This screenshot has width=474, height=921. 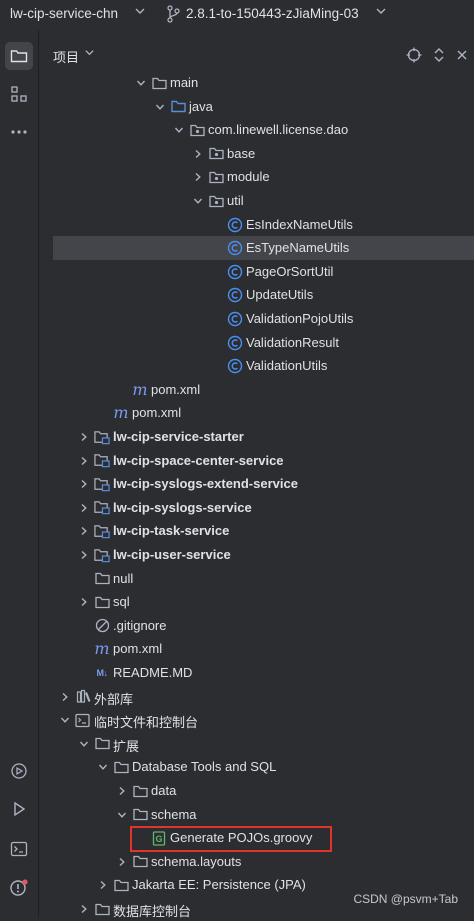 What do you see at coordinates (235, 200) in the screenshot?
I see `tree-item-label: util` at bounding box center [235, 200].